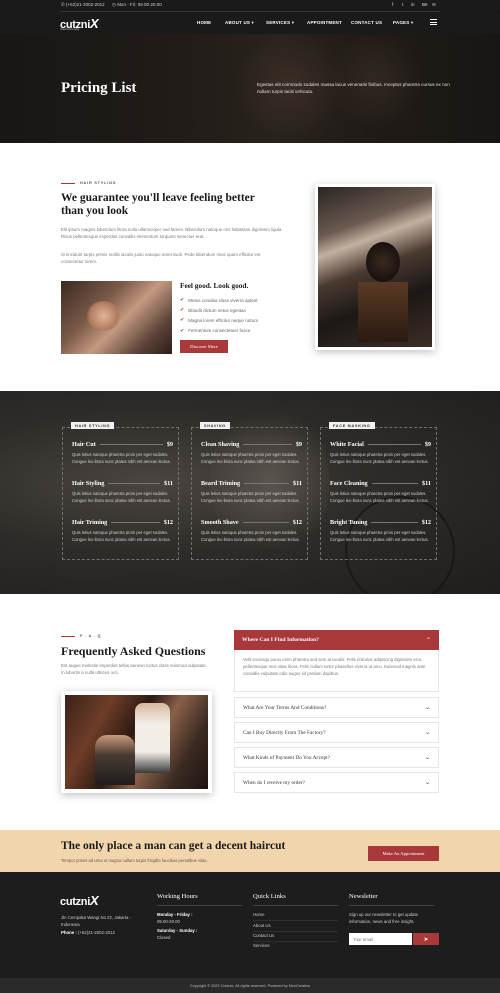  I want to click on barber-shaving-photo, so click(116, 317).